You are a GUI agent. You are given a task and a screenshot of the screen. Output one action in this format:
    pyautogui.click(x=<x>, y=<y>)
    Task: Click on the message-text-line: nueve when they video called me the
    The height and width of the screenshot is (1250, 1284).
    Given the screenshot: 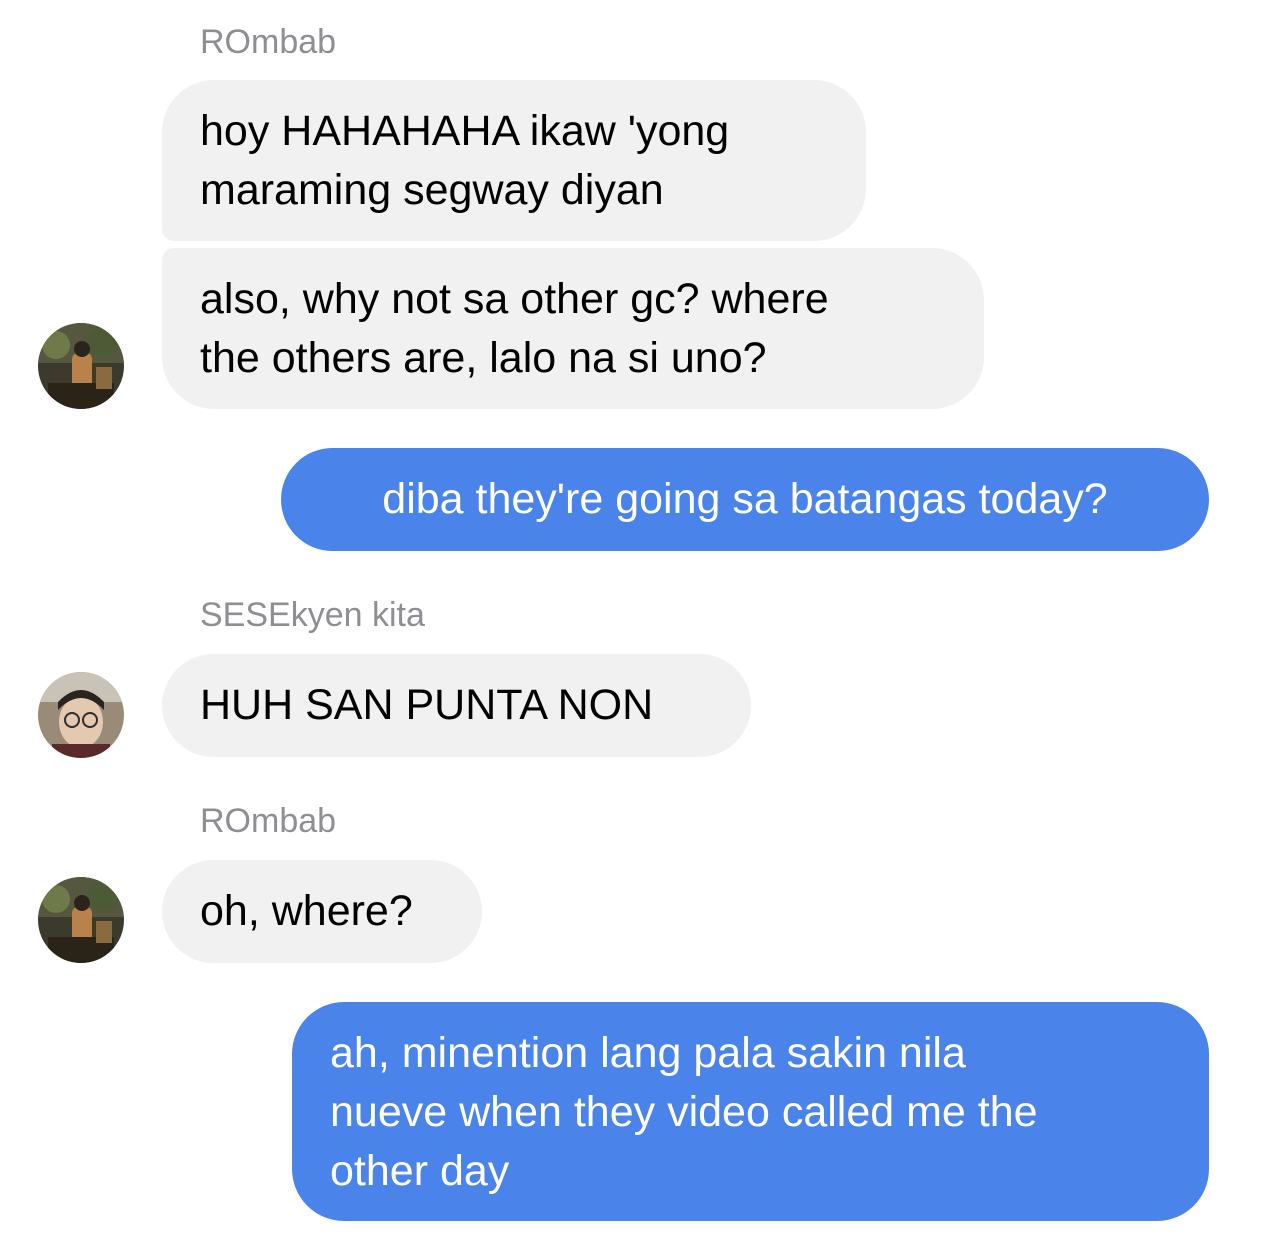 What is the action you would take?
    pyautogui.click(x=684, y=1112)
    